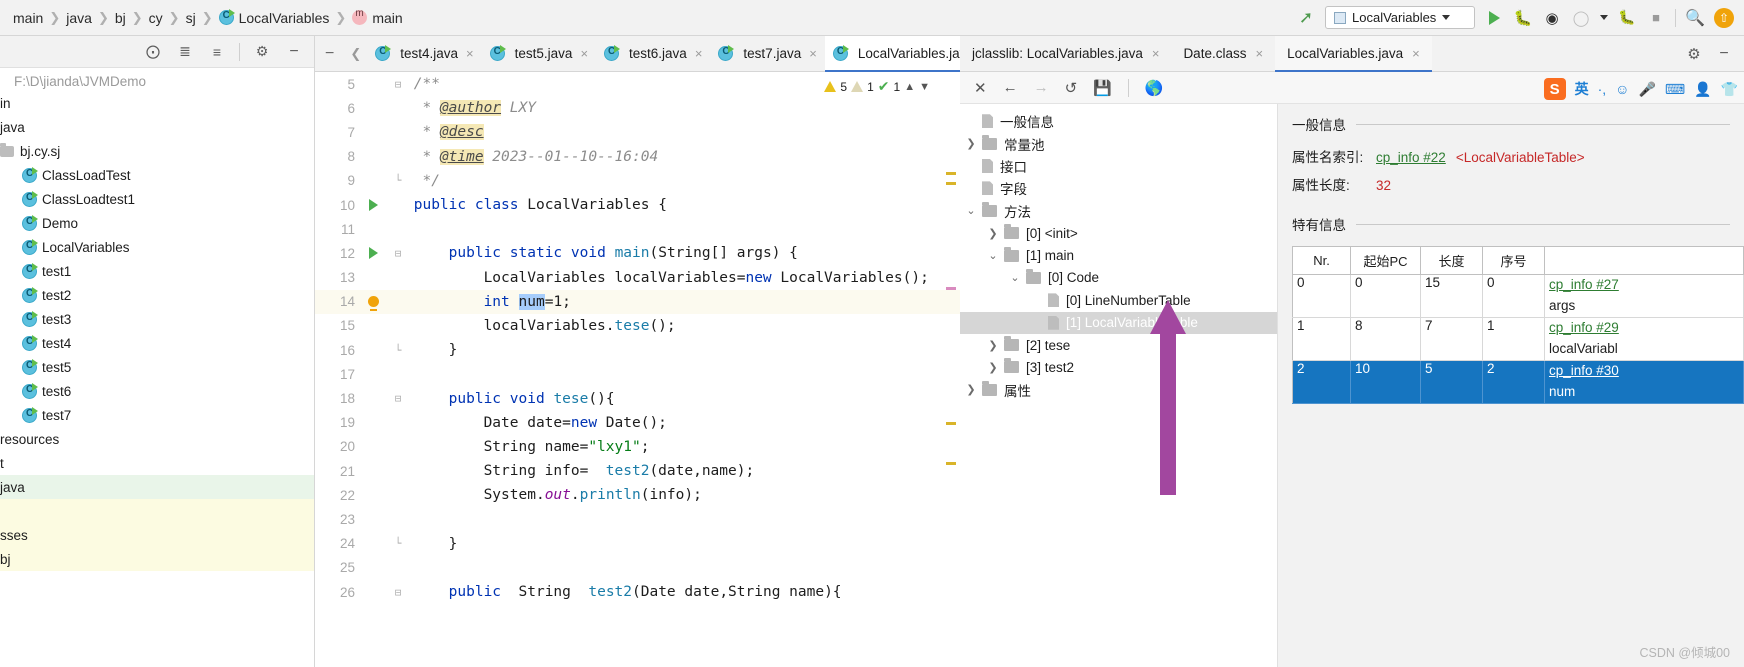 The image size is (1744, 667). I want to click on intention-bulb-icon, so click(373, 304).